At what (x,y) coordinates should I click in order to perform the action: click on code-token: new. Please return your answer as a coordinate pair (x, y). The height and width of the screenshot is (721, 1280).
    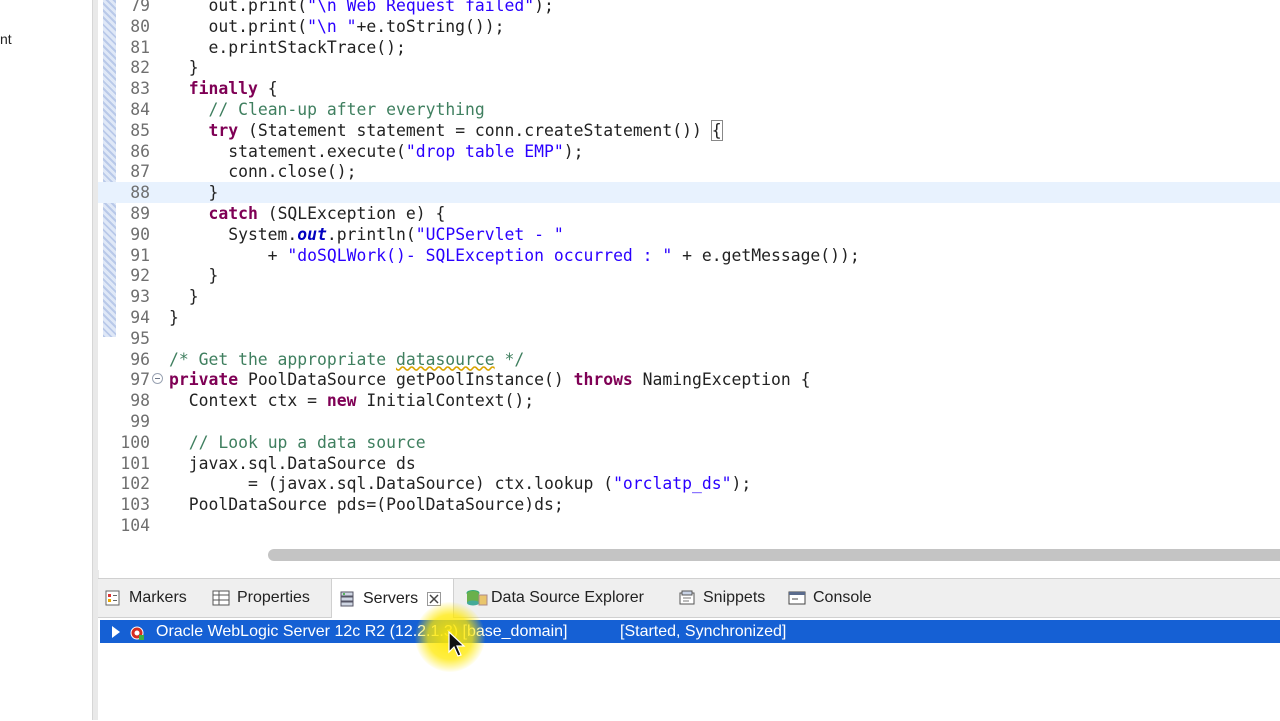
    Looking at the image, I should click on (341, 401).